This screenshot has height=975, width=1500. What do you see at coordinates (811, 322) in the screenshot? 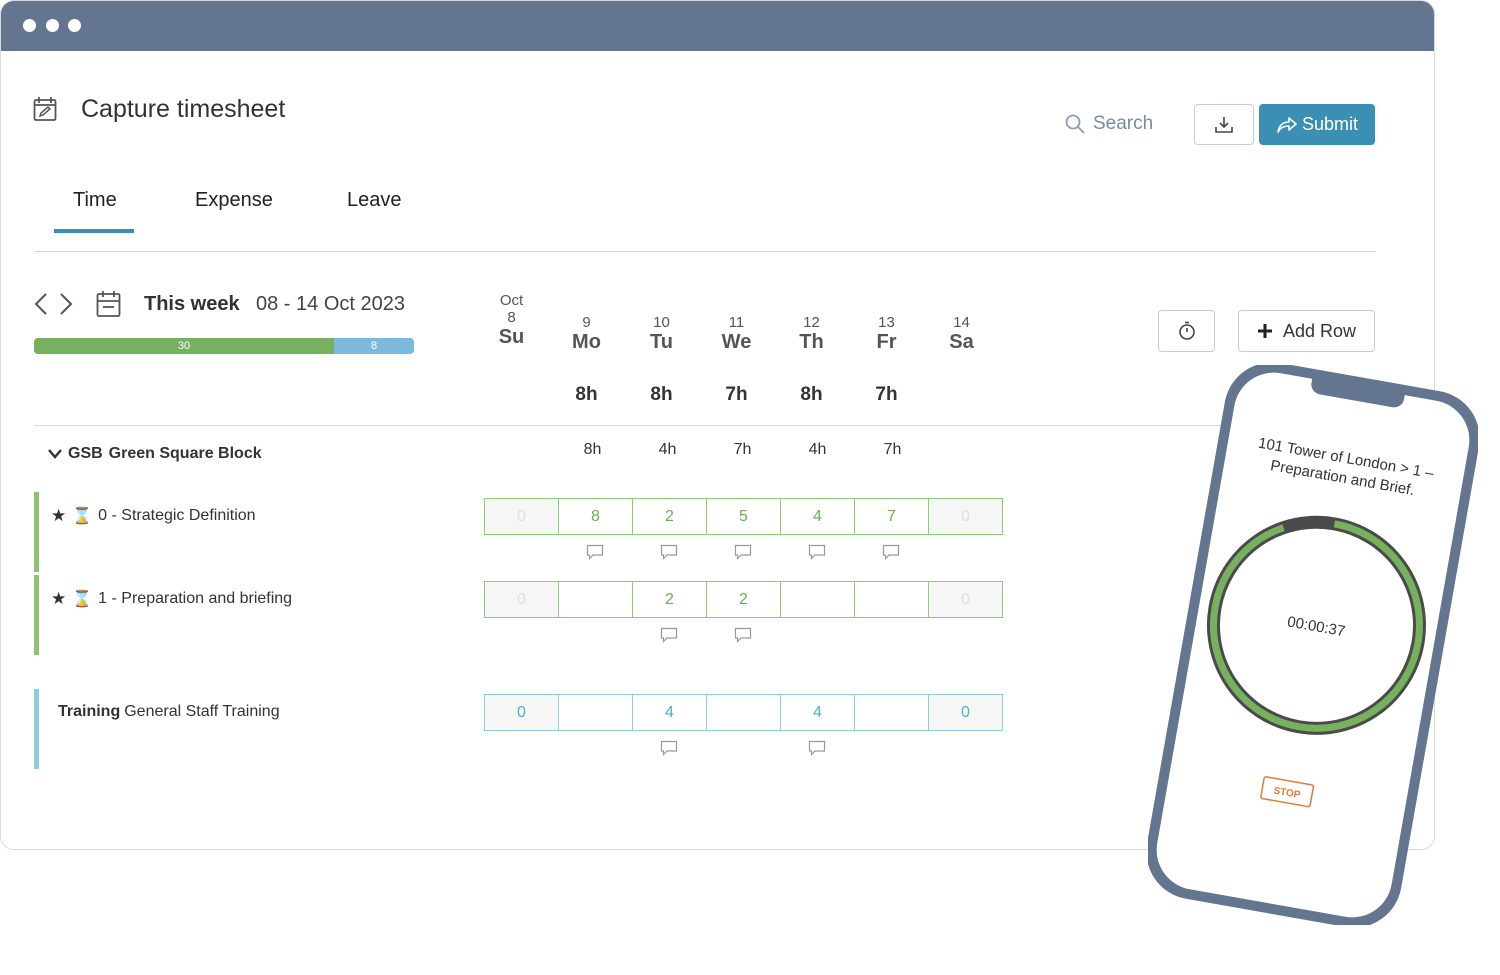
I see `day-number: 12` at bounding box center [811, 322].